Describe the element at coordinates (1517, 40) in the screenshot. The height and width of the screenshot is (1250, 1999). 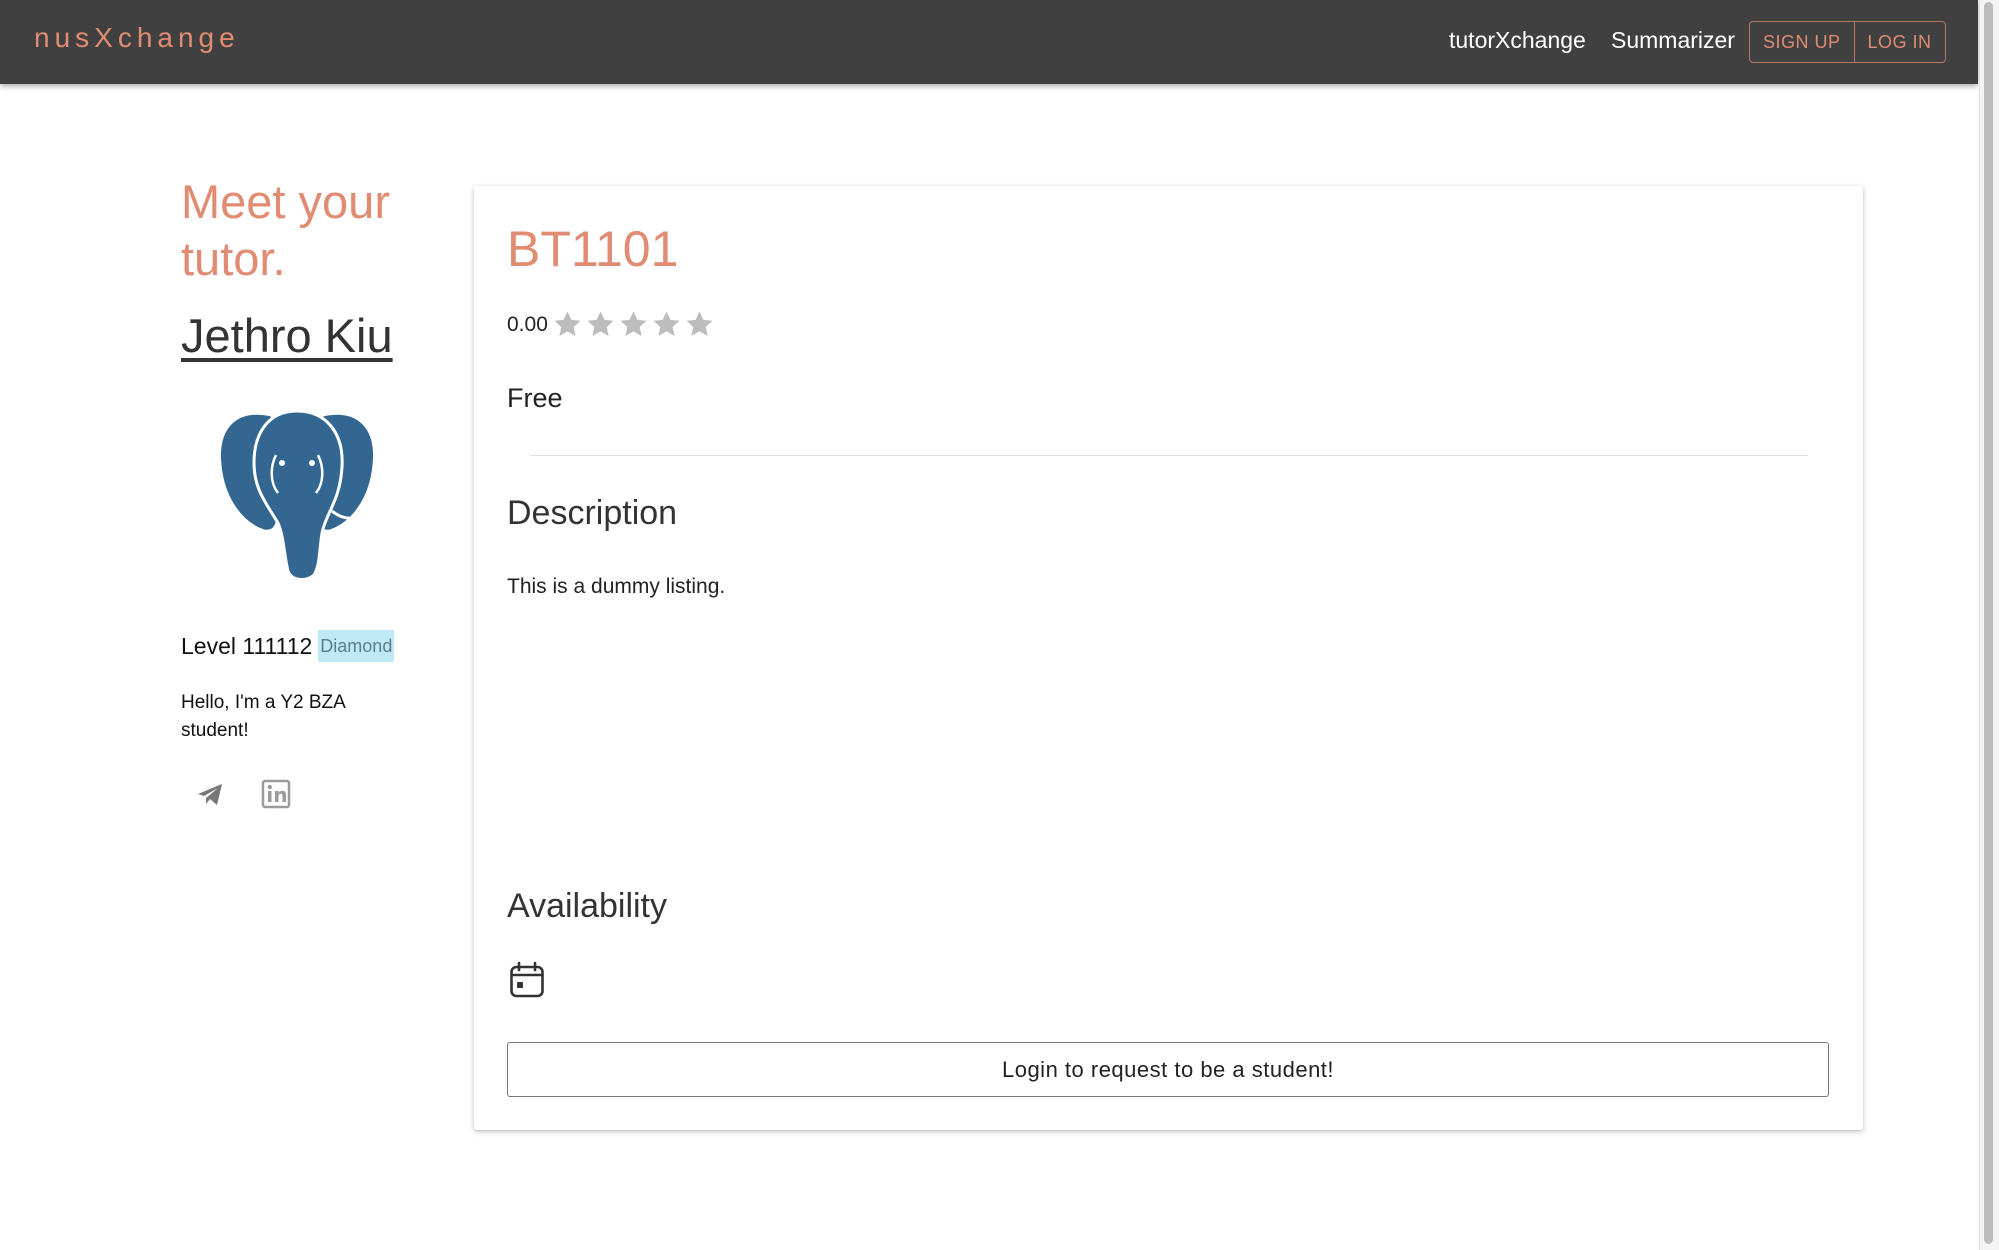
I see `nav-link-tutorxchange: tutorXchange` at that location.